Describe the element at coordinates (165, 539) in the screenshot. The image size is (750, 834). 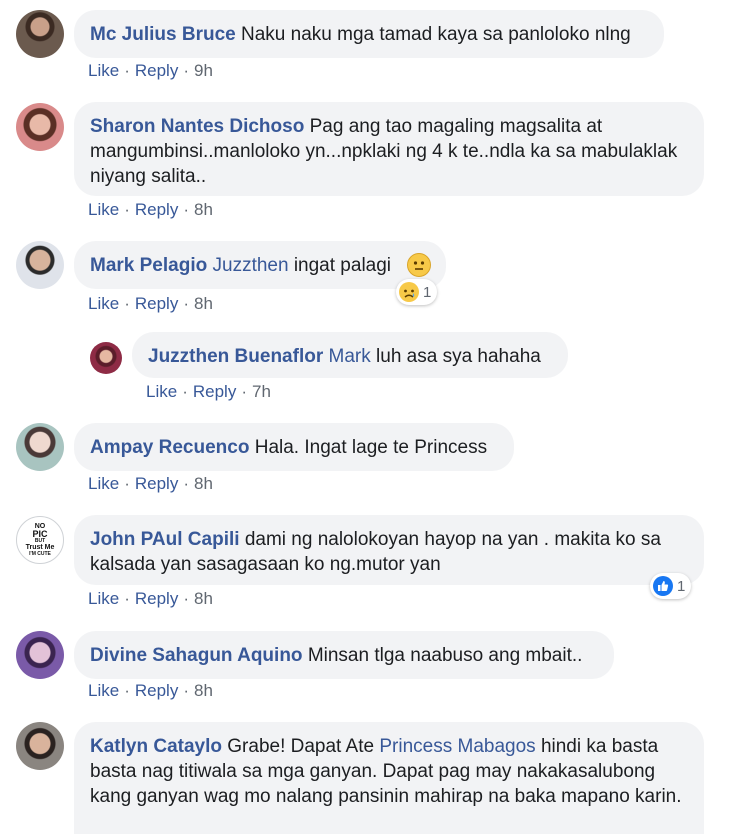
I see `comment-author: John PAul Capili` at that location.